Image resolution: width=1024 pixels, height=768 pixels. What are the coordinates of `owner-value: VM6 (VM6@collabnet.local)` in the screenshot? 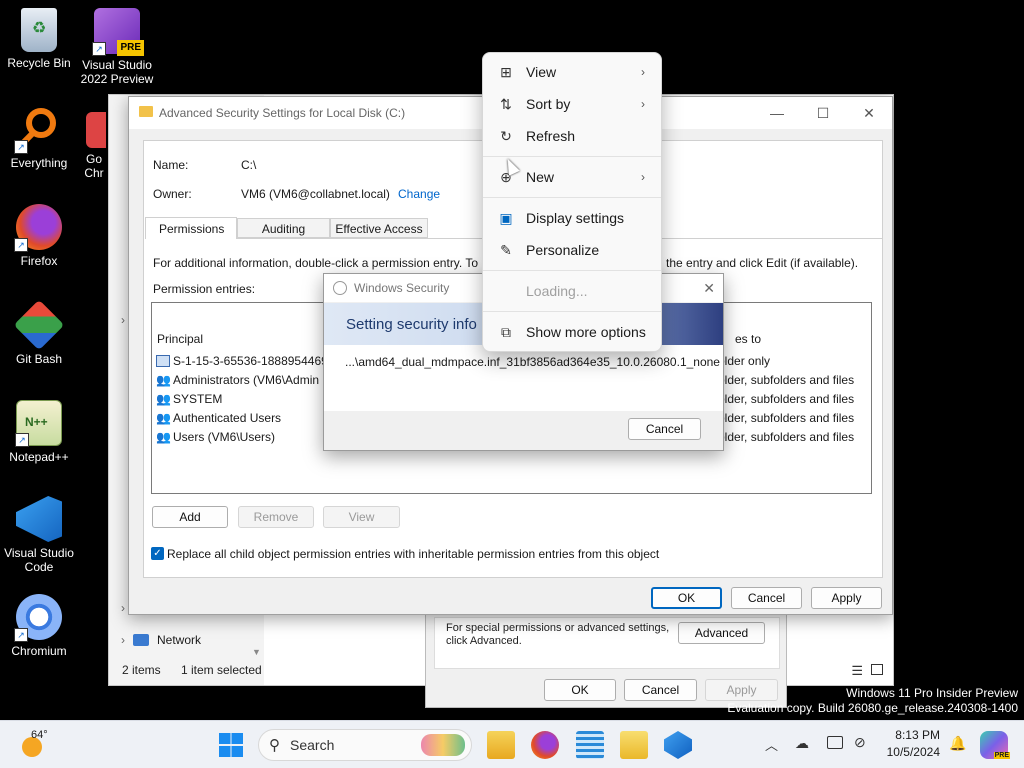 It's located at (315, 194).